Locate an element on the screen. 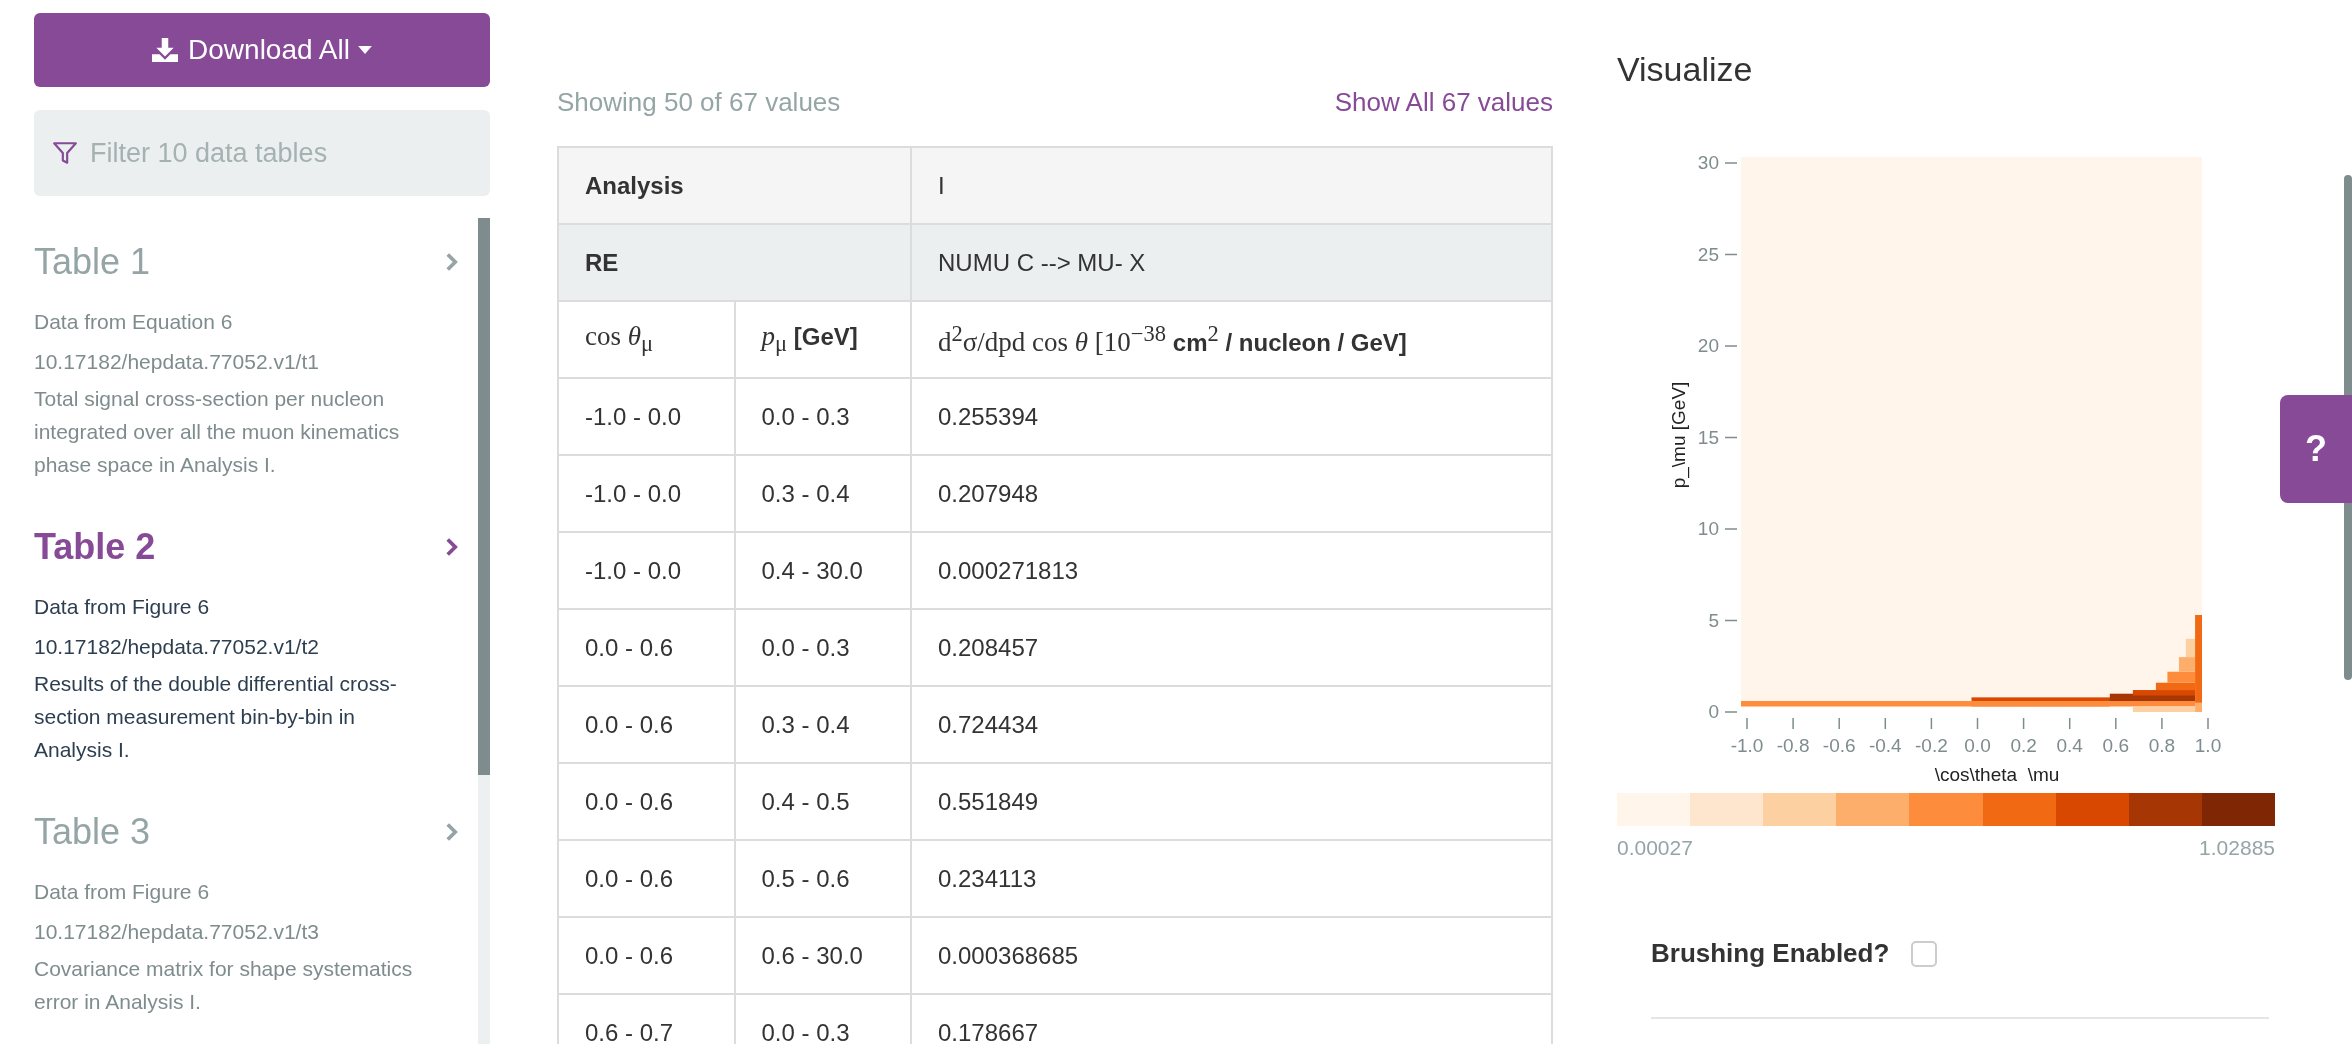 The height and width of the screenshot is (1044, 2352). help-button: ? is located at coordinates (2316, 449).